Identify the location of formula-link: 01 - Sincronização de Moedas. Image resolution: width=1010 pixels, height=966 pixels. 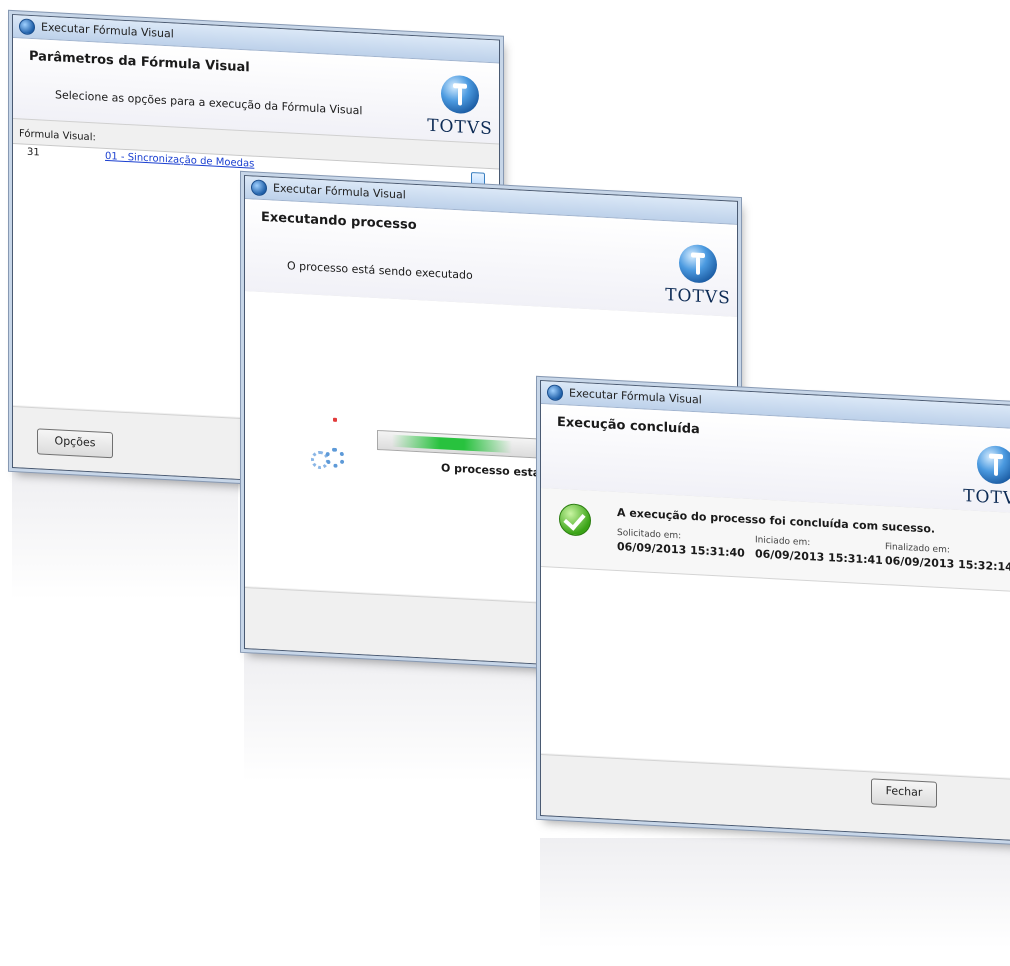
(179, 160).